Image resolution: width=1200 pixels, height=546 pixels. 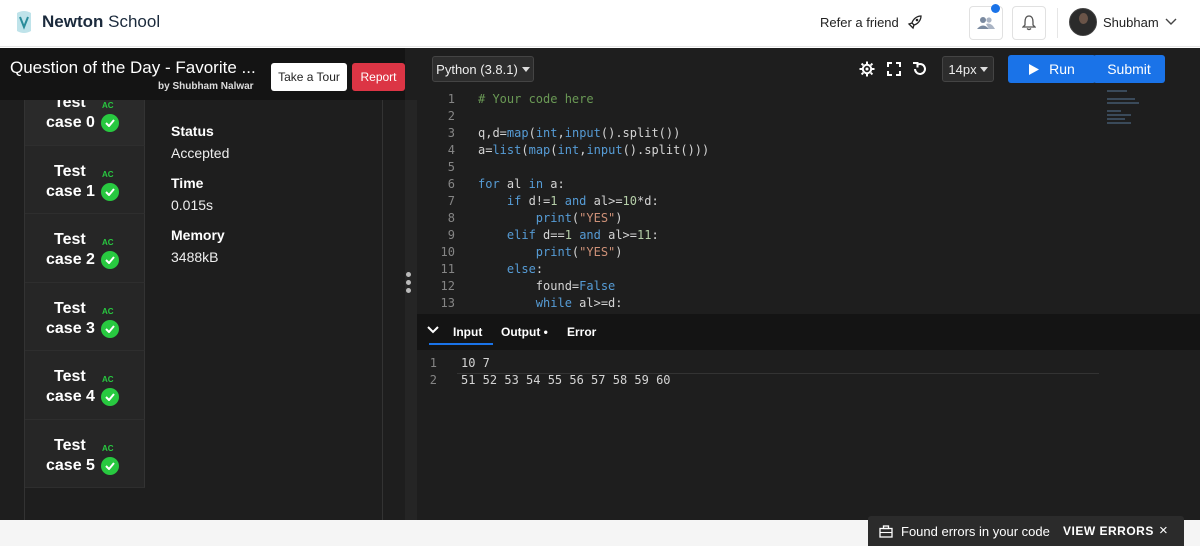 What do you see at coordinates (467, 332) in the screenshot?
I see `tab-input: Input` at bounding box center [467, 332].